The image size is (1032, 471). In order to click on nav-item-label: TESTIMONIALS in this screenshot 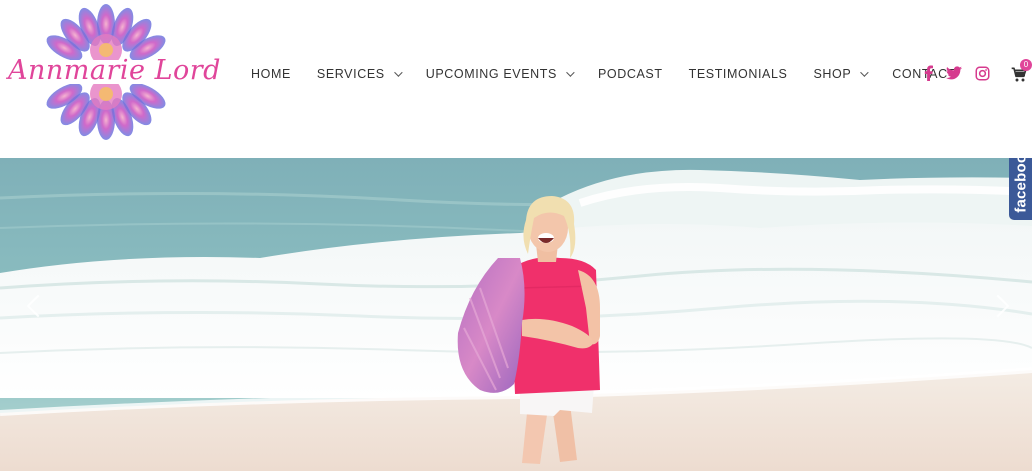, I will do `click(738, 74)`.